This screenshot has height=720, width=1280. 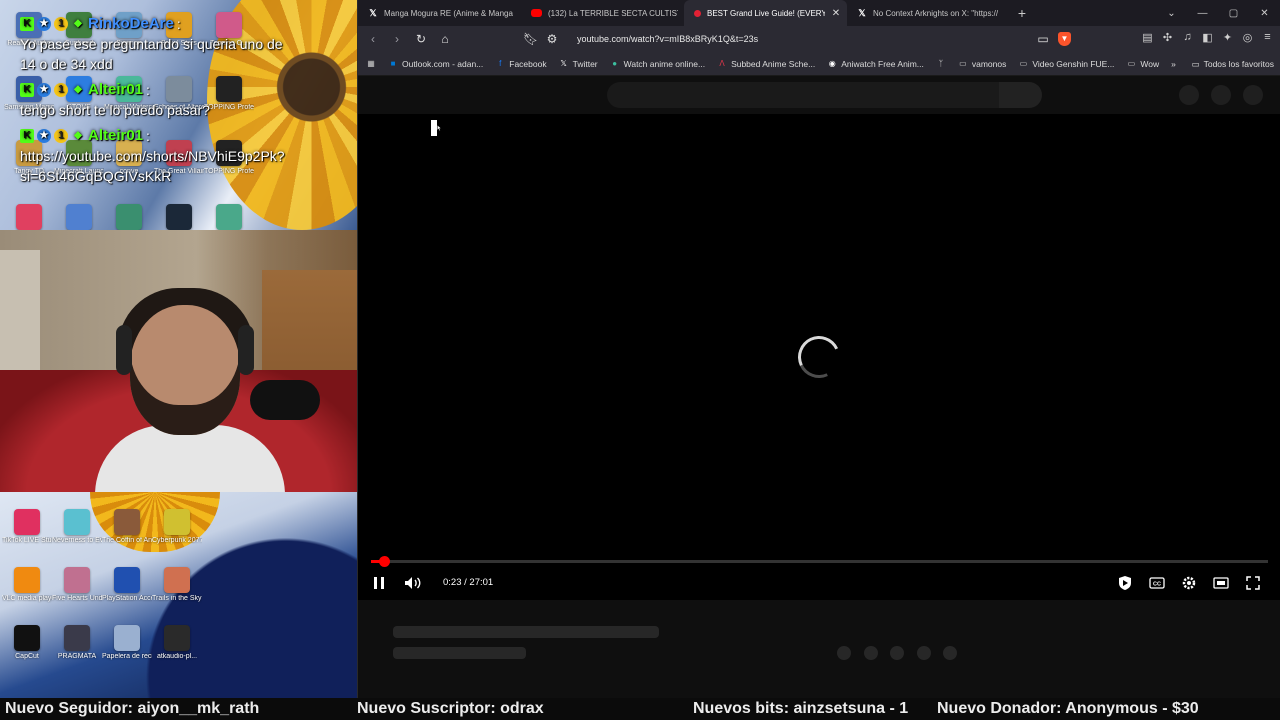 I want to click on video-details-loading, so click(x=819, y=649).